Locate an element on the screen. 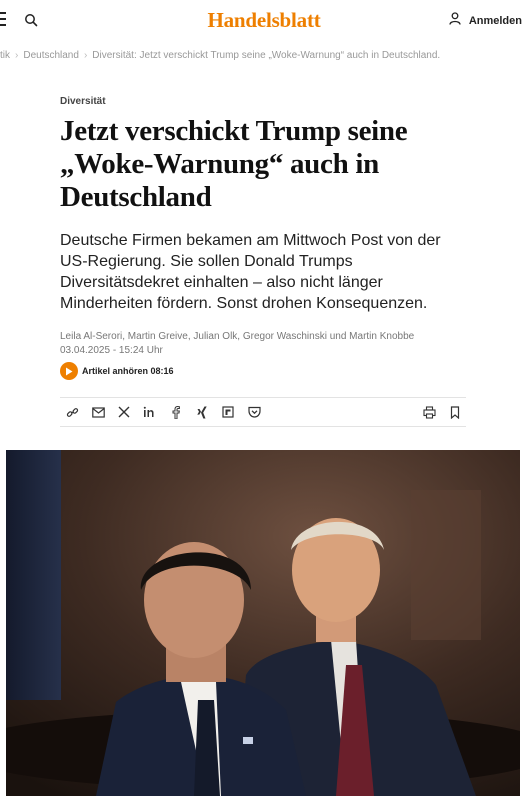 Image resolution: width=528 pixels, height=800 pixels. linkedin-icon is located at coordinates (150, 412).